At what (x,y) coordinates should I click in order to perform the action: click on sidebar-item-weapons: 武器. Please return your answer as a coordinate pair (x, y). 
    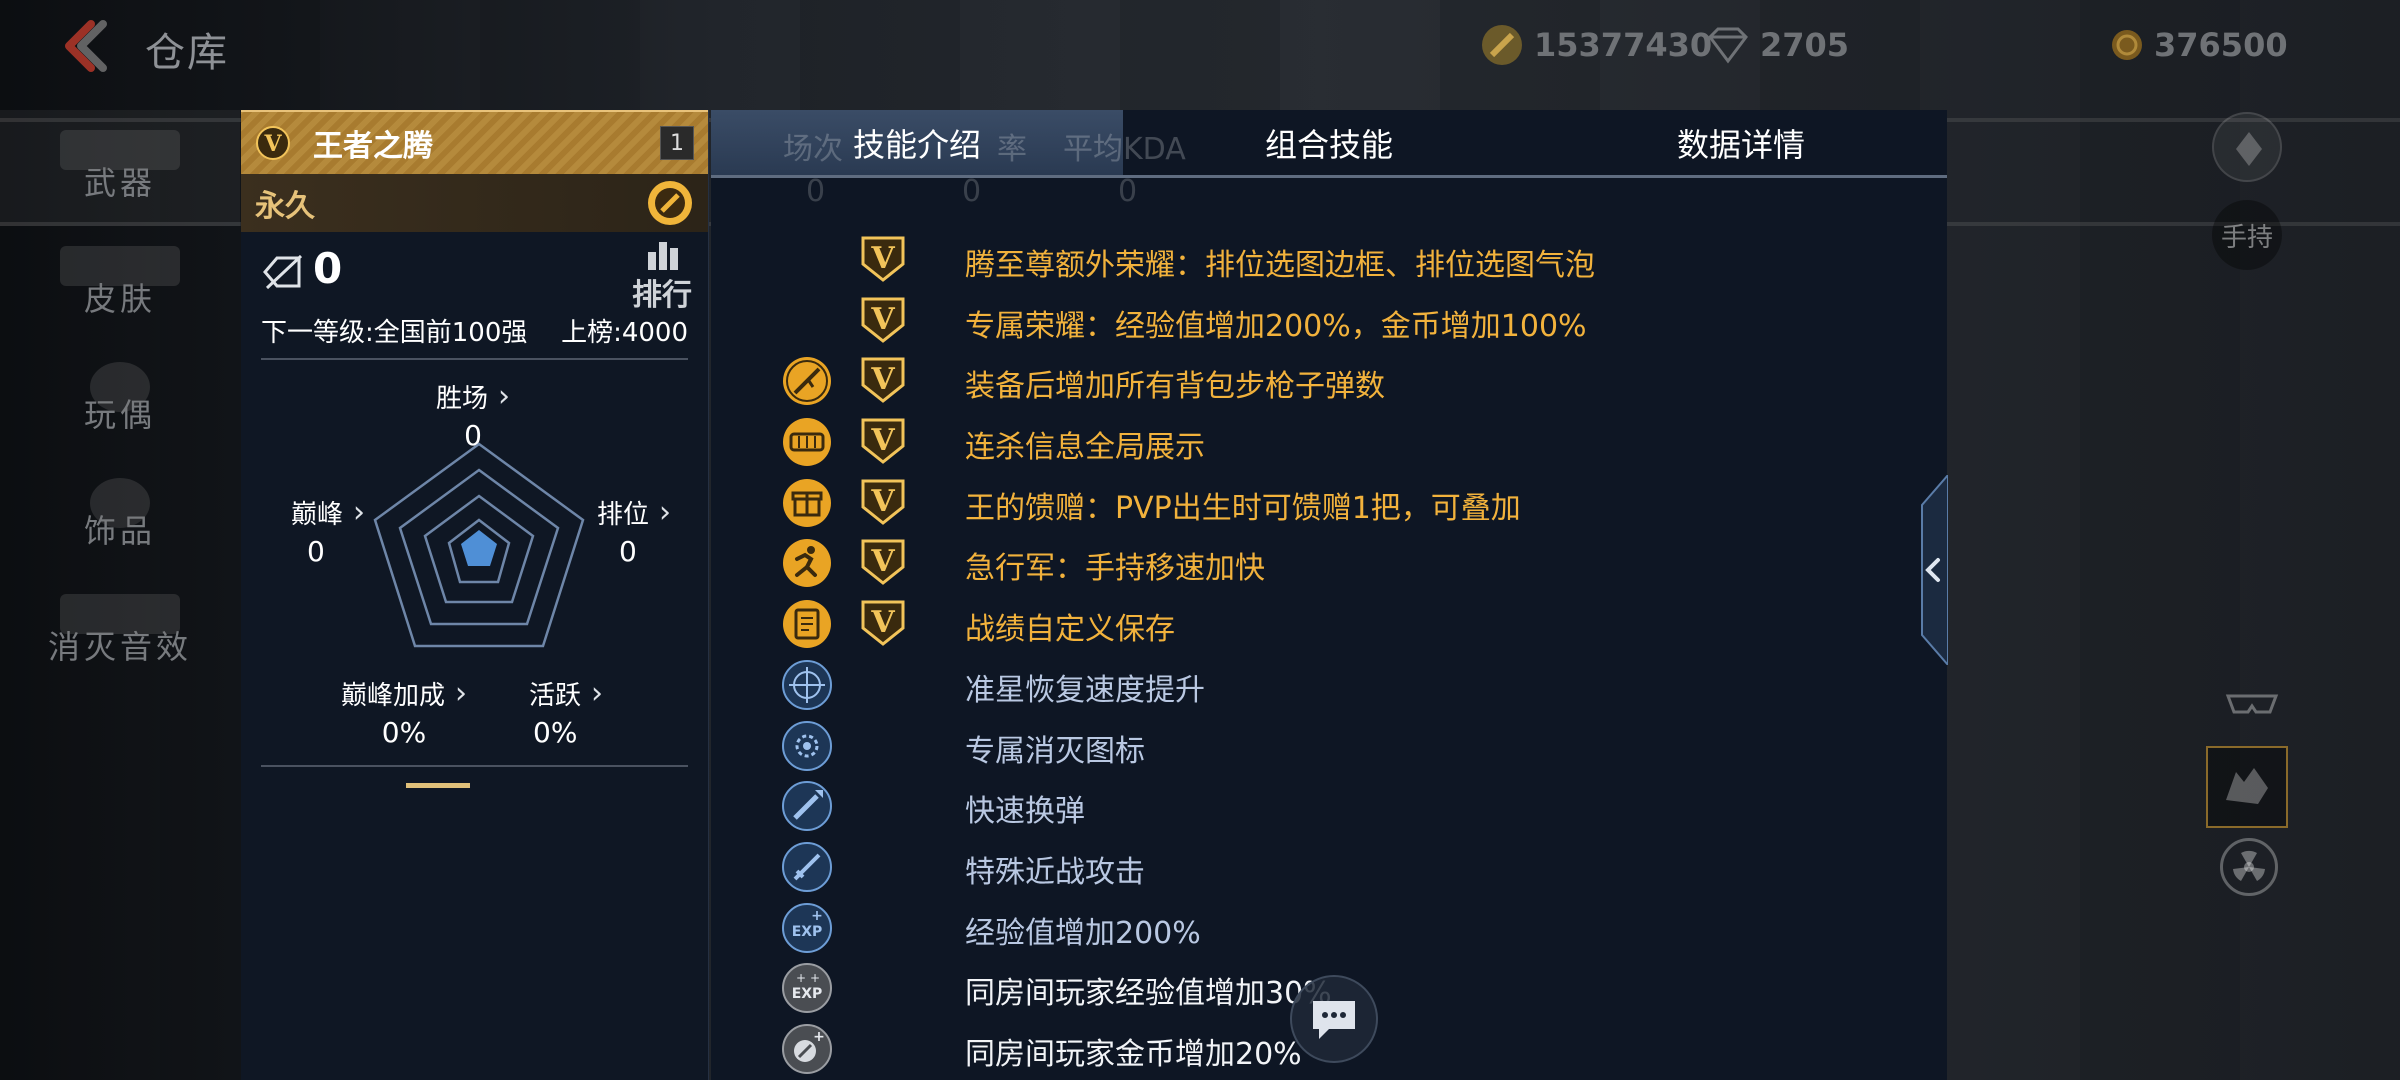
    Looking at the image, I should click on (120, 168).